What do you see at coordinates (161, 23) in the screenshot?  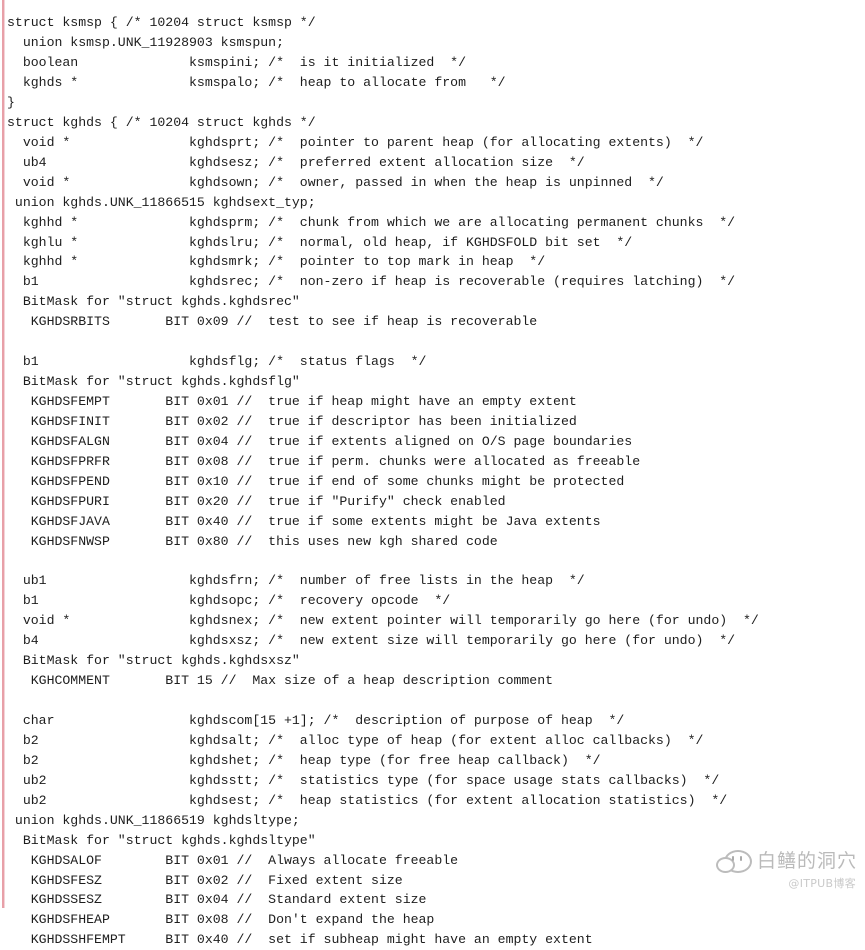 I see `code-line: struct ksmsp { /* 10204 struct ksmsp */` at bounding box center [161, 23].